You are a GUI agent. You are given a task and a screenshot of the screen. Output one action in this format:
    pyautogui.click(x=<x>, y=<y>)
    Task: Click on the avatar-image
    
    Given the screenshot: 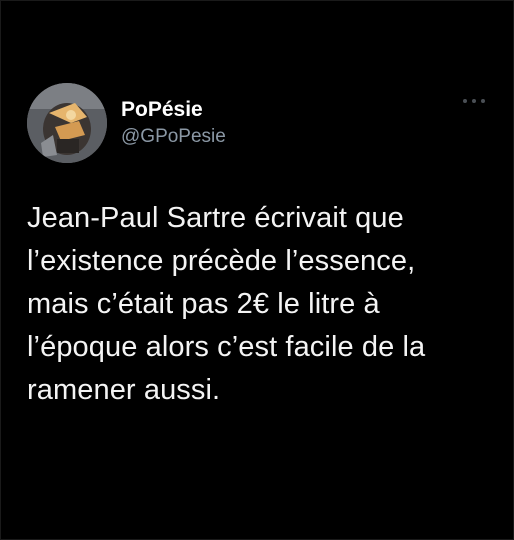 What is the action you would take?
    pyautogui.click(x=67, y=123)
    